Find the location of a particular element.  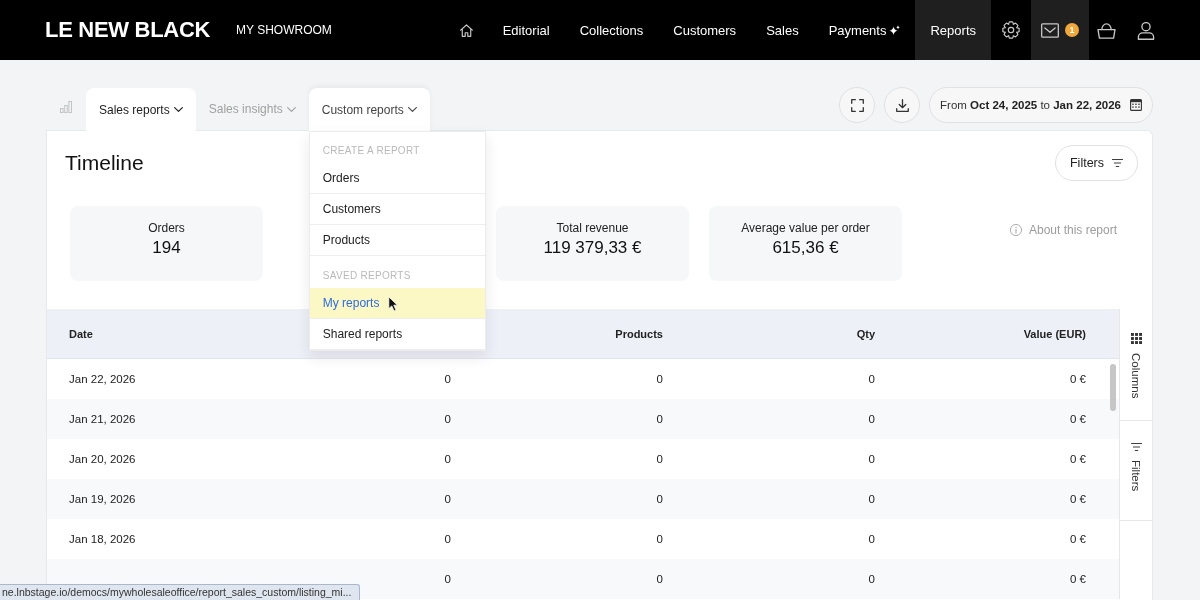

cursor-icon is located at coordinates (392, 304).